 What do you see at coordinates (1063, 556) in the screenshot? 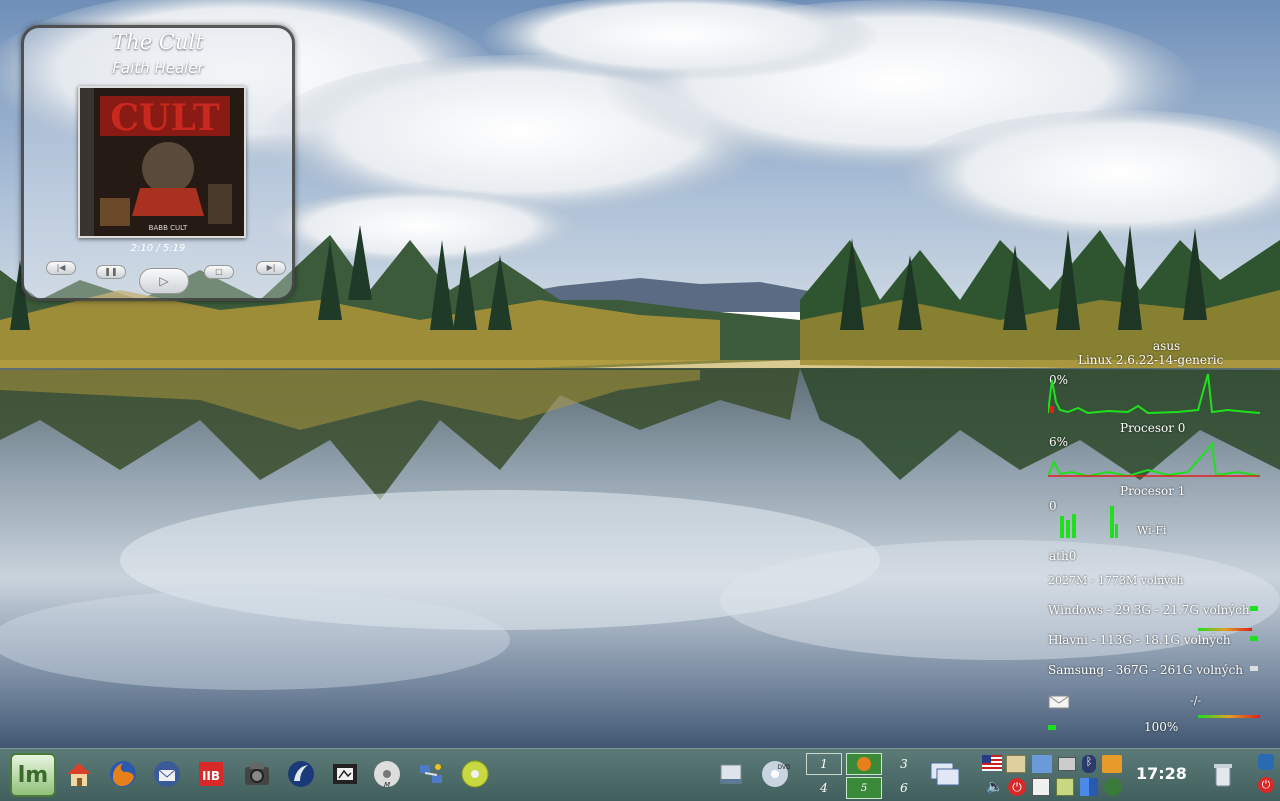
I see `network-interface: ath0` at bounding box center [1063, 556].